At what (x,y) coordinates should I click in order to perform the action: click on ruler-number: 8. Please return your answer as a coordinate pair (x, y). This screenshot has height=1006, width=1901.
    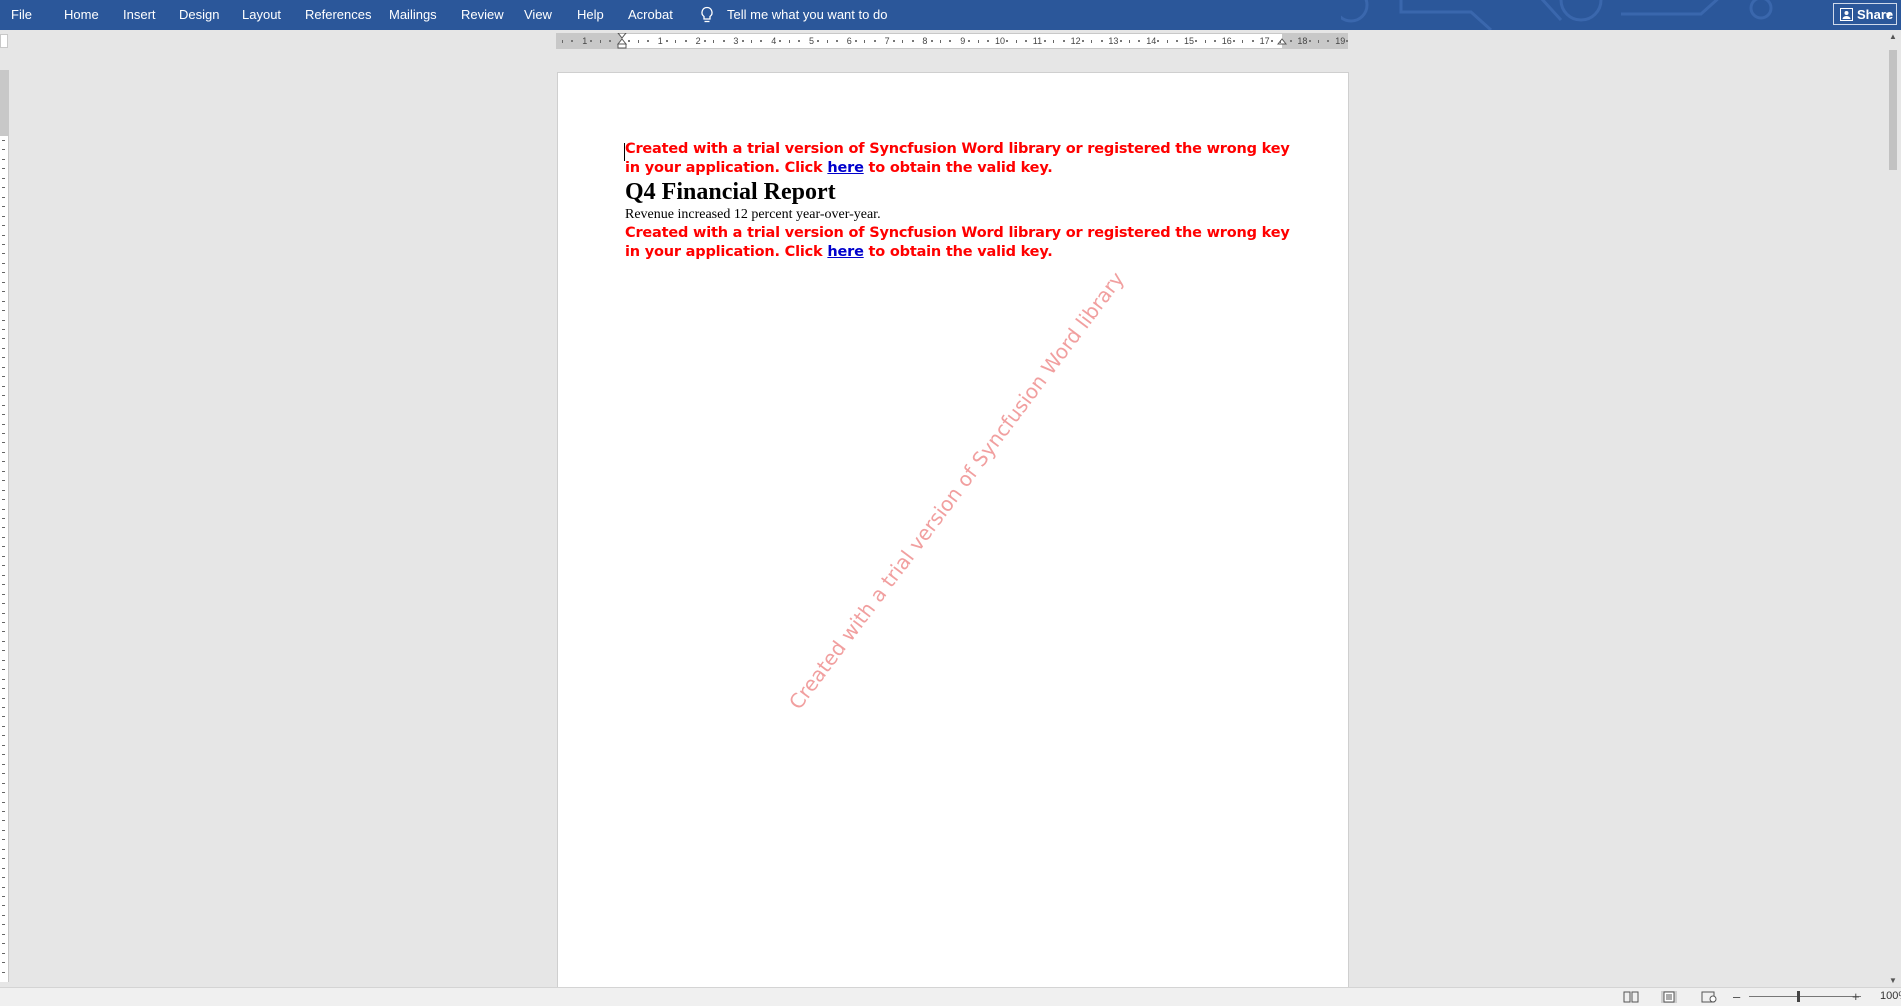
    Looking at the image, I should click on (925, 41).